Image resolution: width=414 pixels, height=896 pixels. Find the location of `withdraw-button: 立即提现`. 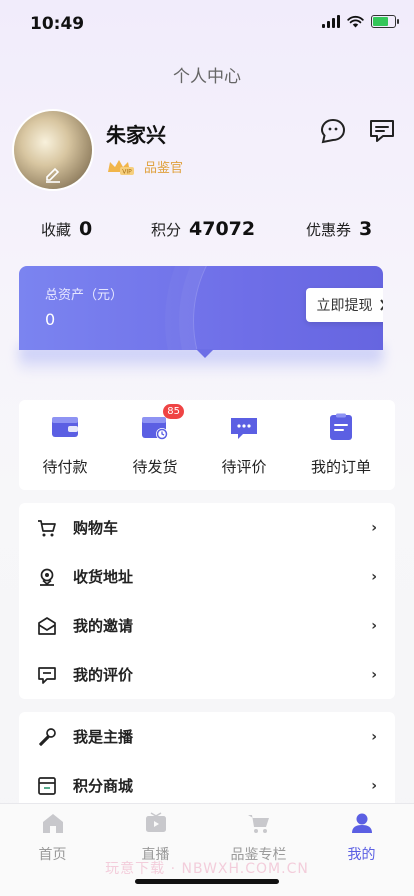

withdraw-button: 立即提现 is located at coordinates (344, 305).